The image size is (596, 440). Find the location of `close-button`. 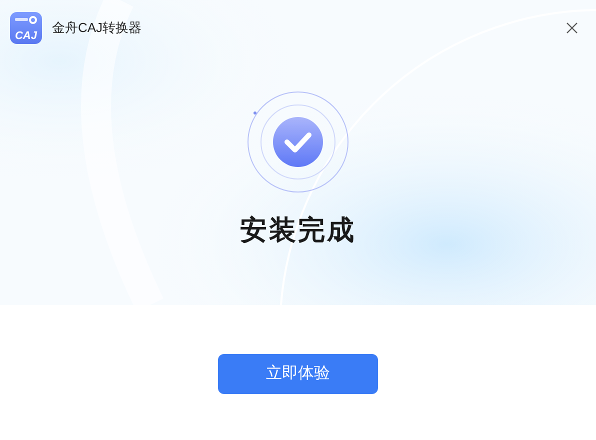

close-button is located at coordinates (572, 28).